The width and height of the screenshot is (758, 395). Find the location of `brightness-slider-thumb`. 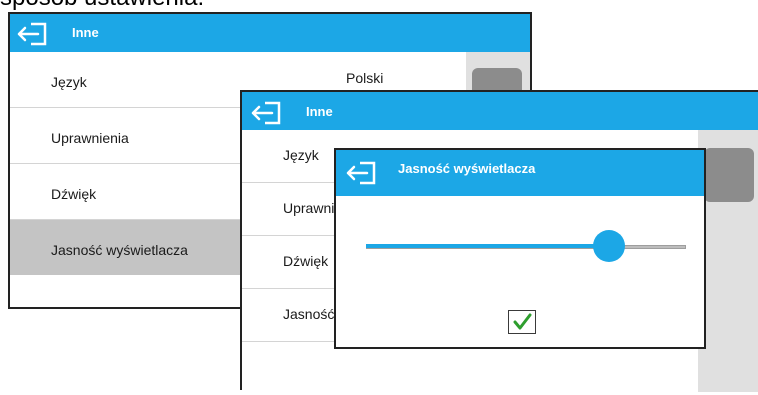

brightness-slider-thumb is located at coordinates (609, 246).